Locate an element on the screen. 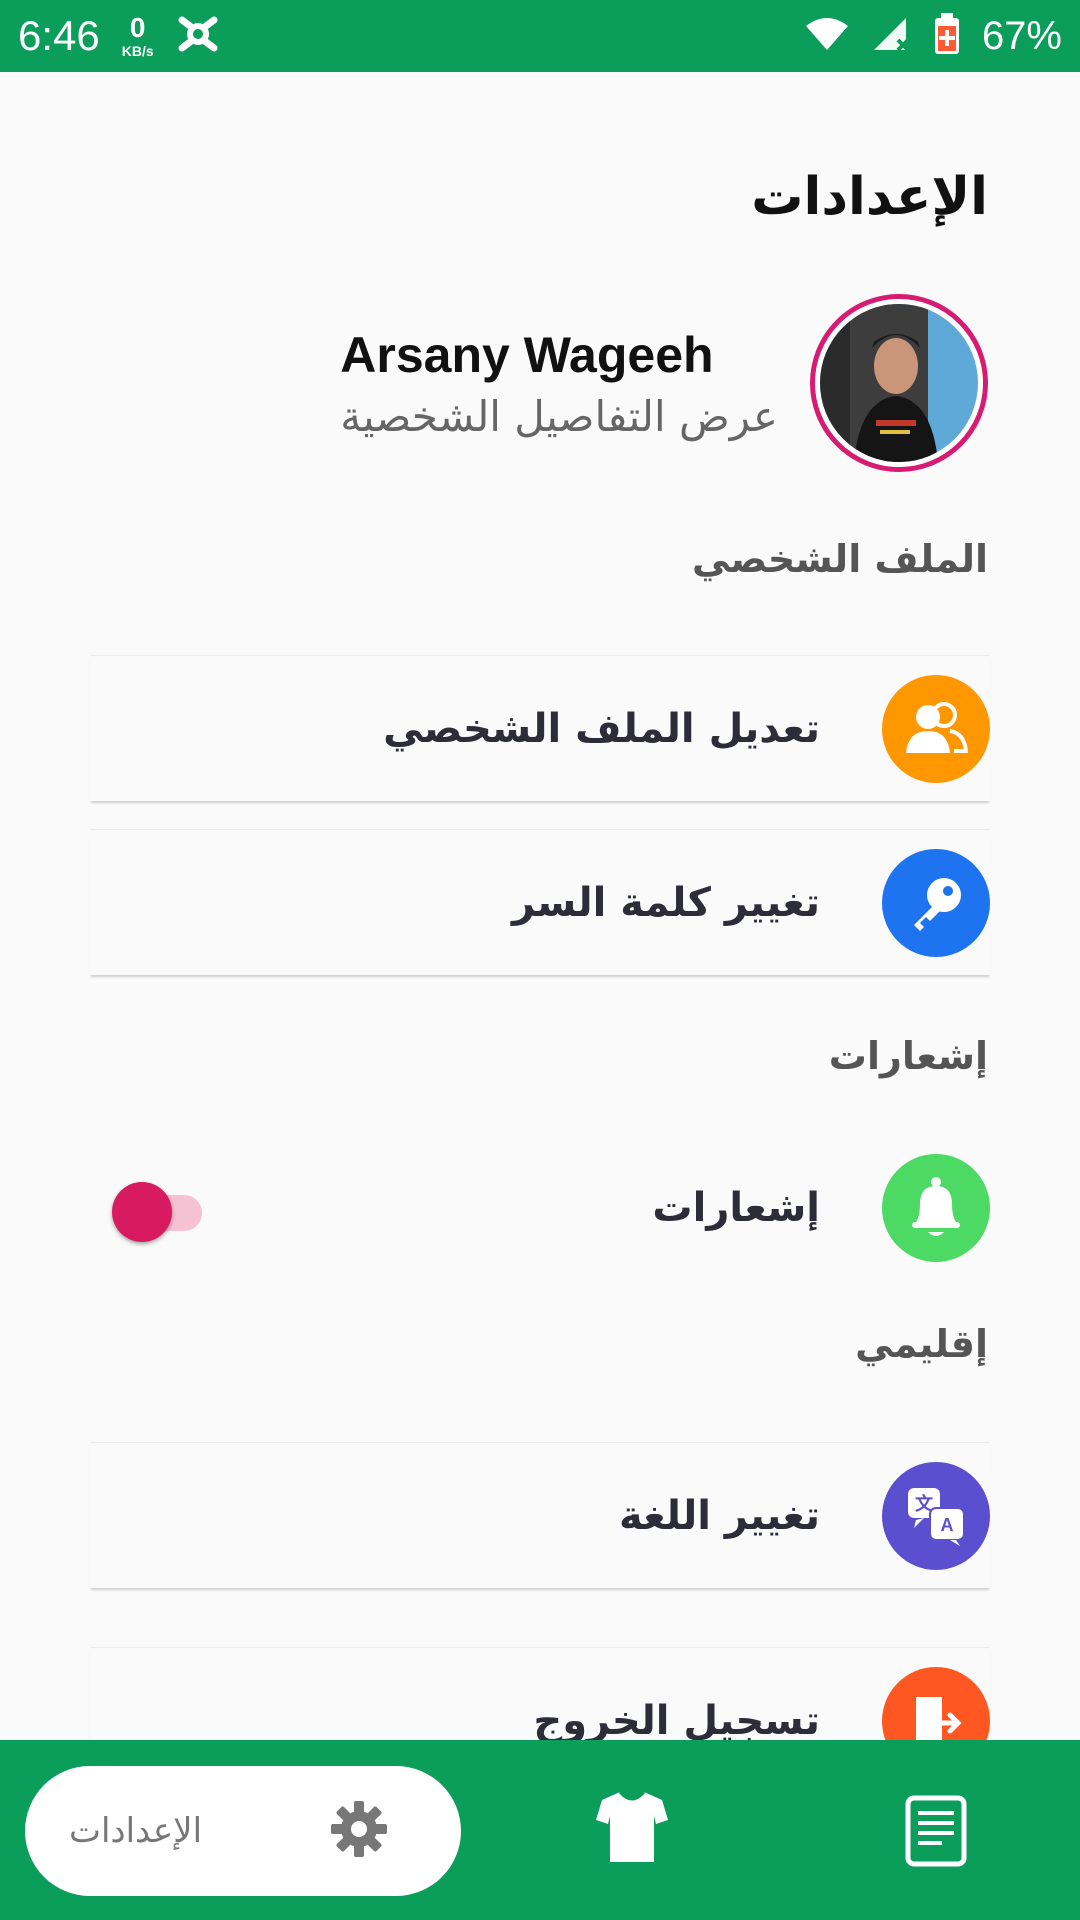  view-profile-details-link: عرض التفاصيل الشخصية is located at coordinates (559, 416).